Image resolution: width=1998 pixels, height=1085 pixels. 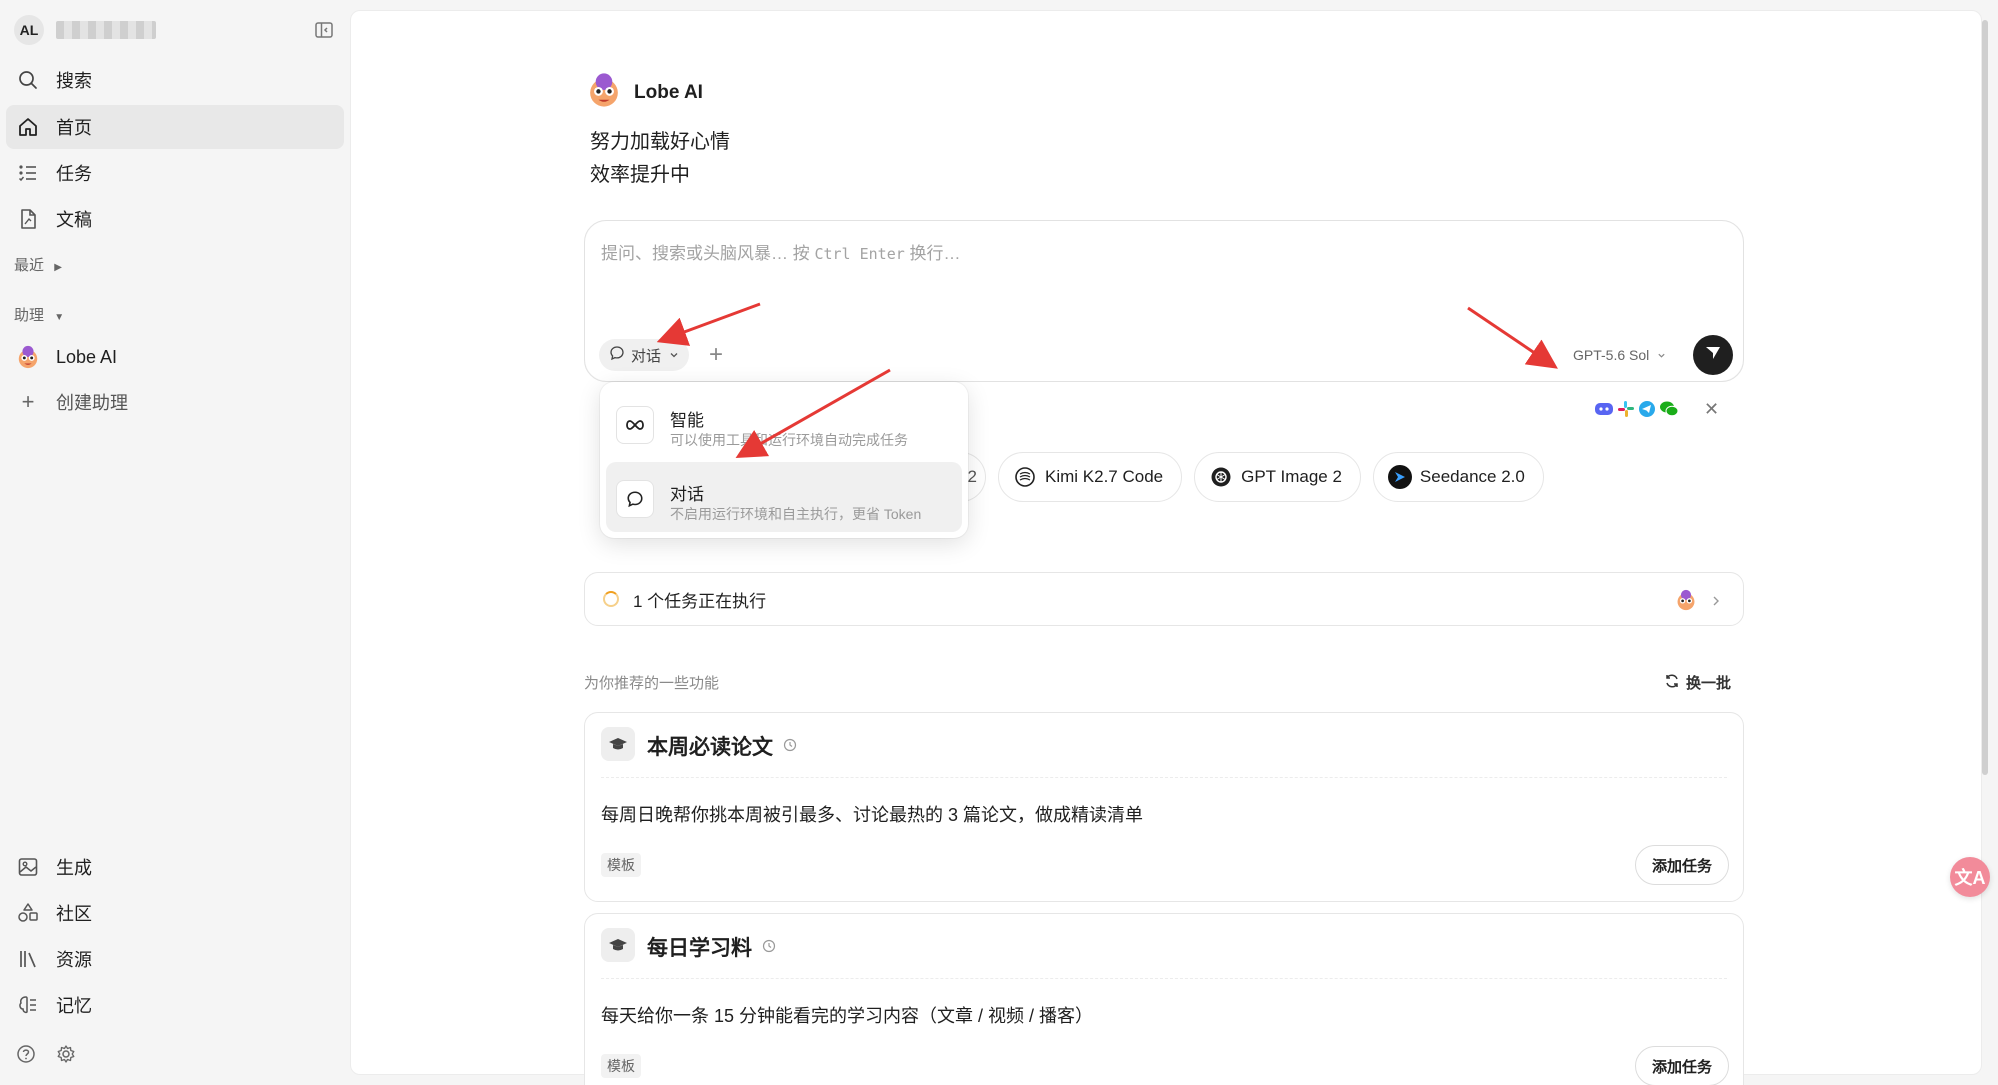 What do you see at coordinates (59, 317) in the screenshot?
I see `caret-down-icon: ▼` at bounding box center [59, 317].